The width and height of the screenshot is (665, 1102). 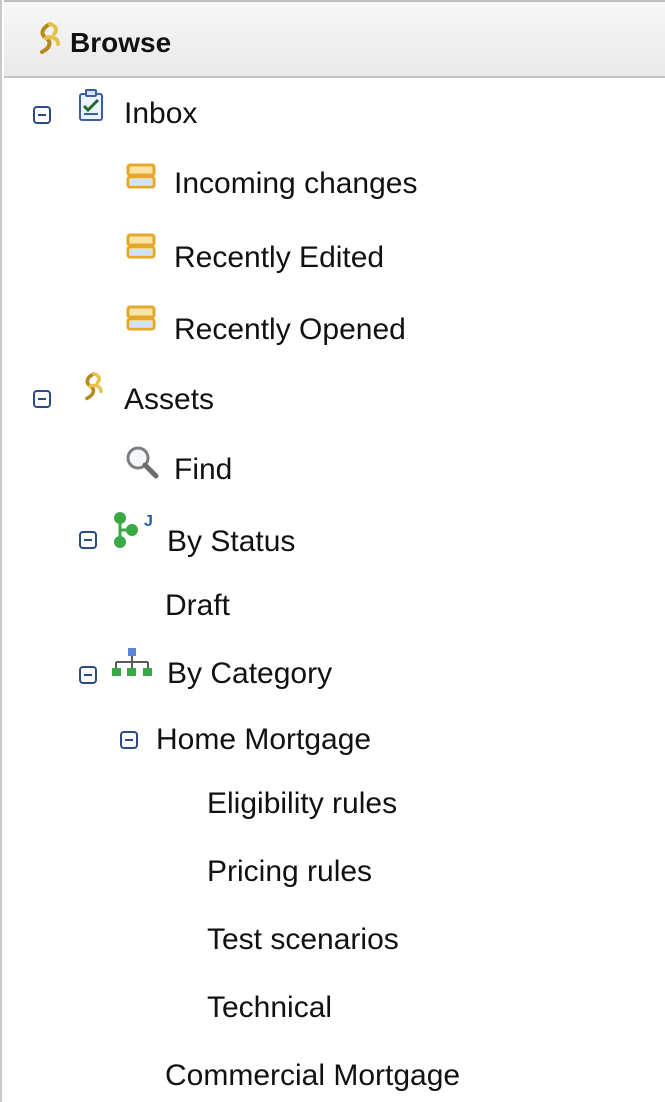 I want to click on inbox-collapse-toggle, so click(x=42, y=115).